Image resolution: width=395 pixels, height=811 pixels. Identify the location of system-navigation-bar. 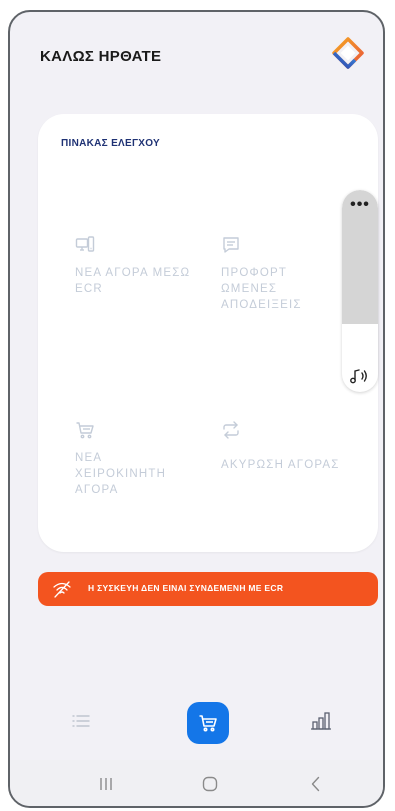
(196, 783).